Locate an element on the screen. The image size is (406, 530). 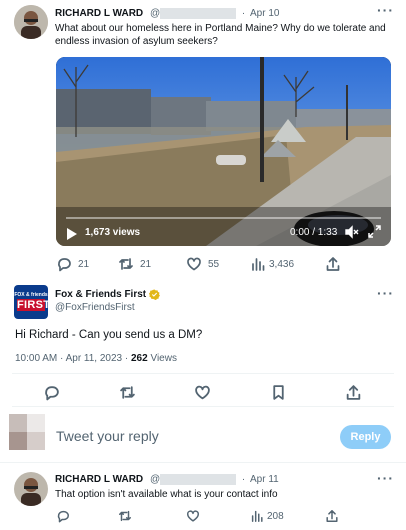
verified-gold-icon is located at coordinates (155, 294).